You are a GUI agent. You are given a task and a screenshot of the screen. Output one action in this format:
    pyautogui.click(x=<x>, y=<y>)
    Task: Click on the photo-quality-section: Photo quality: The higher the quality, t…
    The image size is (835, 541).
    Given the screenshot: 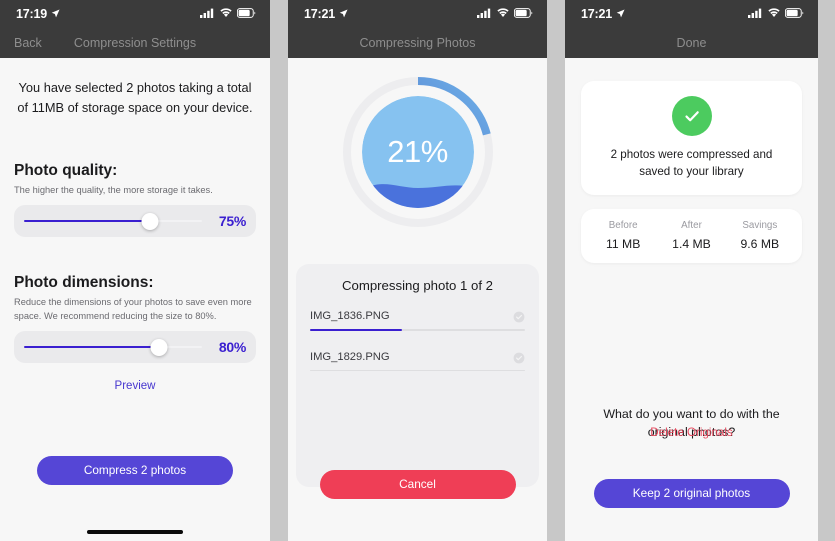 What is the action you would take?
    pyautogui.click(x=135, y=199)
    